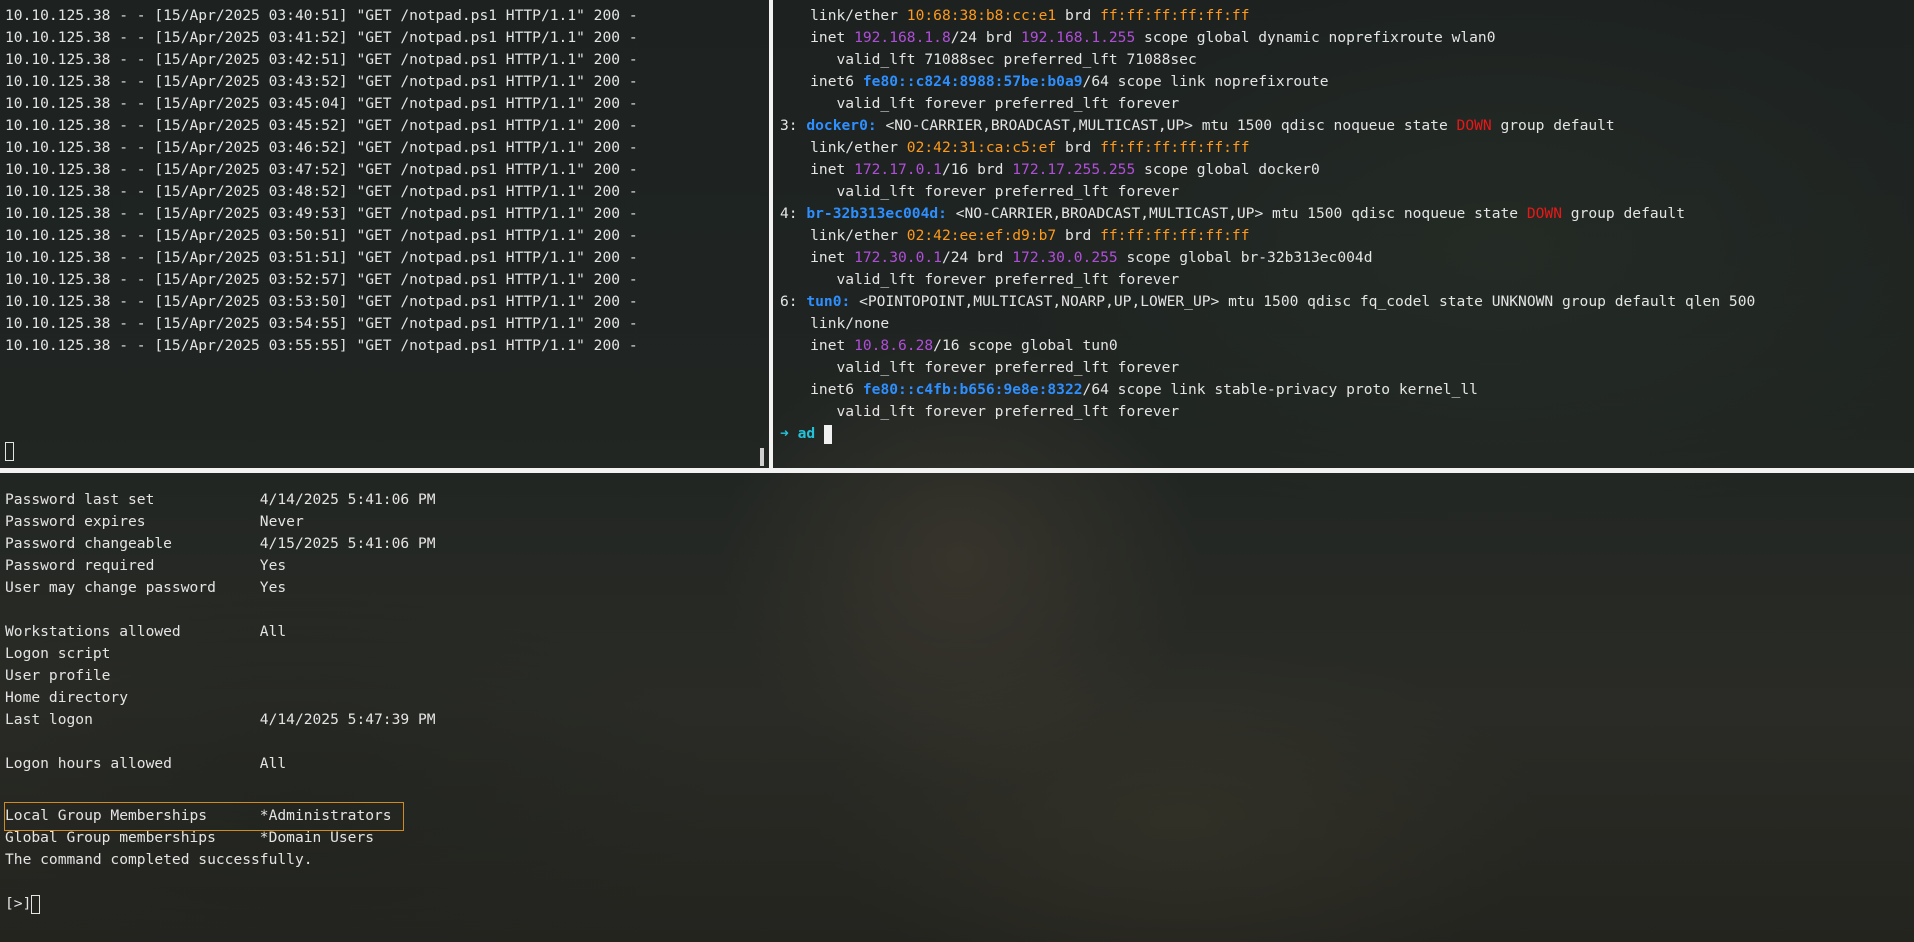 This screenshot has width=1914, height=942. Describe the element at coordinates (898, 169) in the screenshot. I see `ip-address: 172.17.0.1` at that location.